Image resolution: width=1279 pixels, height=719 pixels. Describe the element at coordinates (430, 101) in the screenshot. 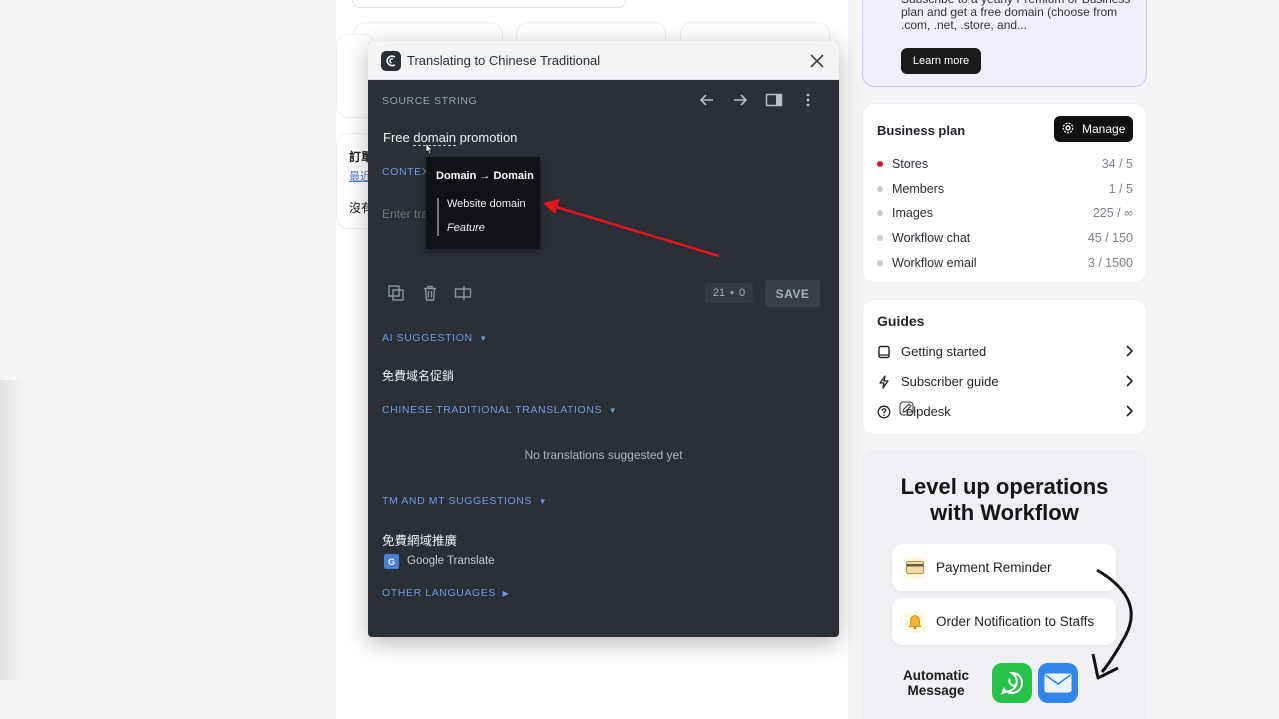

I see `source-string-label: SOURCE STRING` at that location.